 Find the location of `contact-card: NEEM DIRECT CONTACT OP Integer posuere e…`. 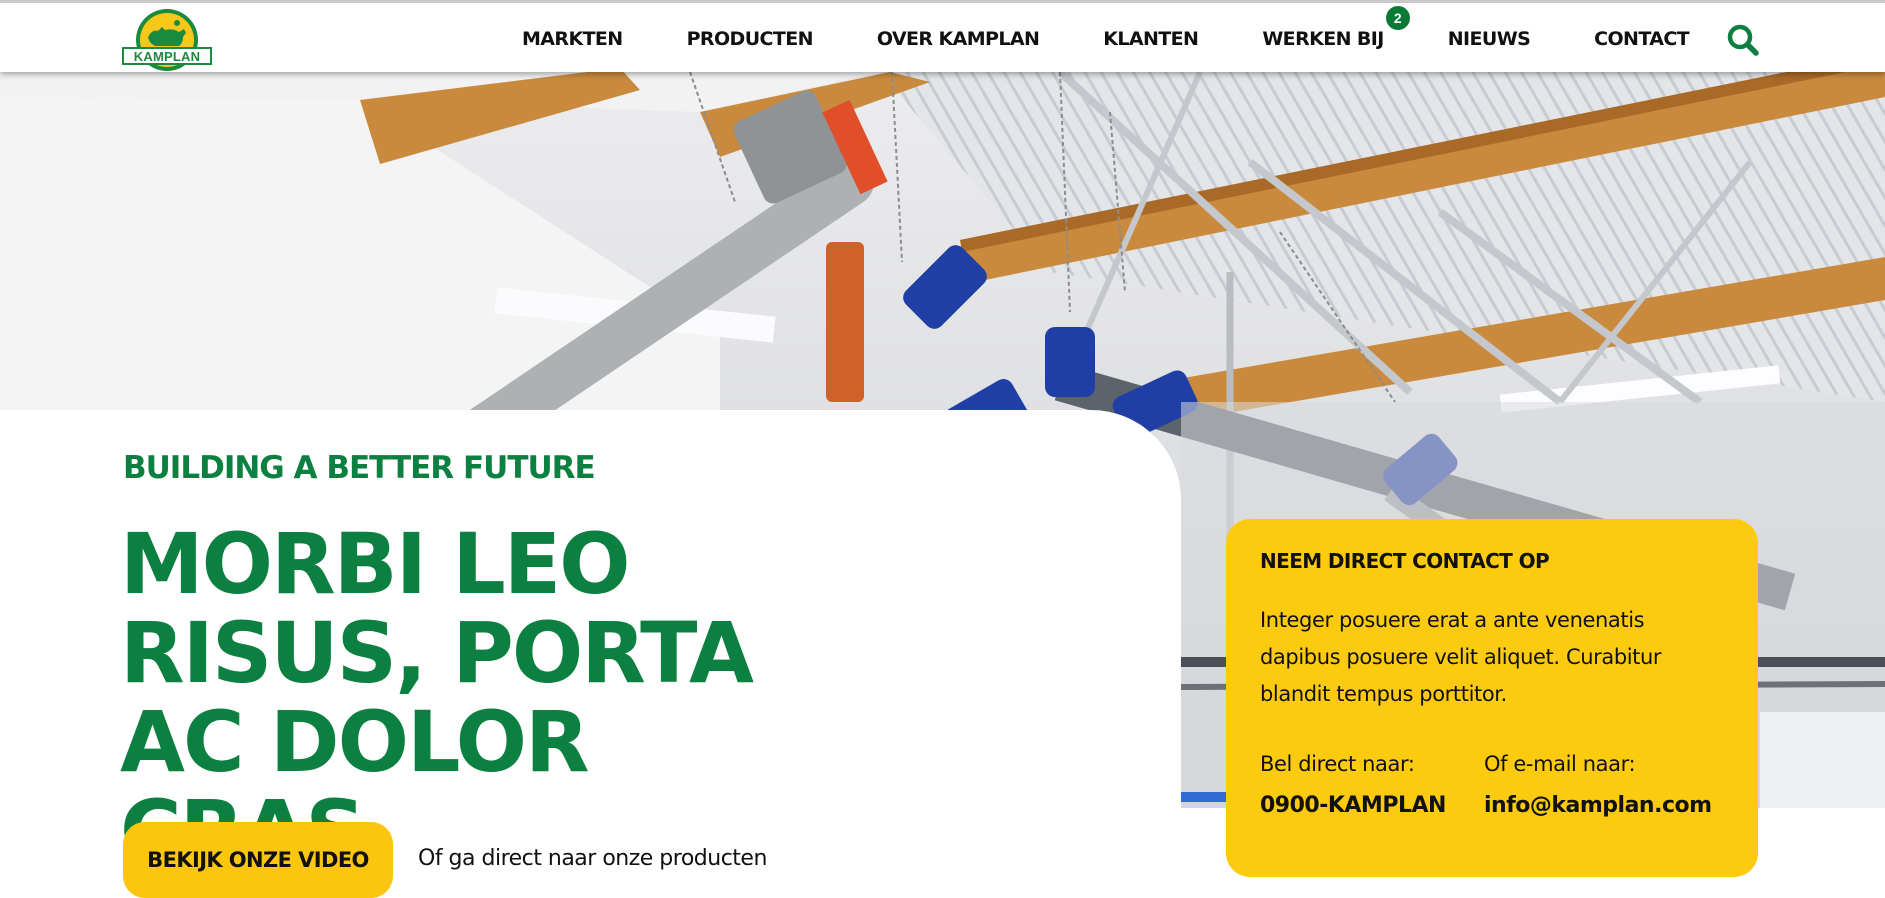

contact-card: NEEM DIRECT CONTACT OP Integer posuere e… is located at coordinates (1492, 698).